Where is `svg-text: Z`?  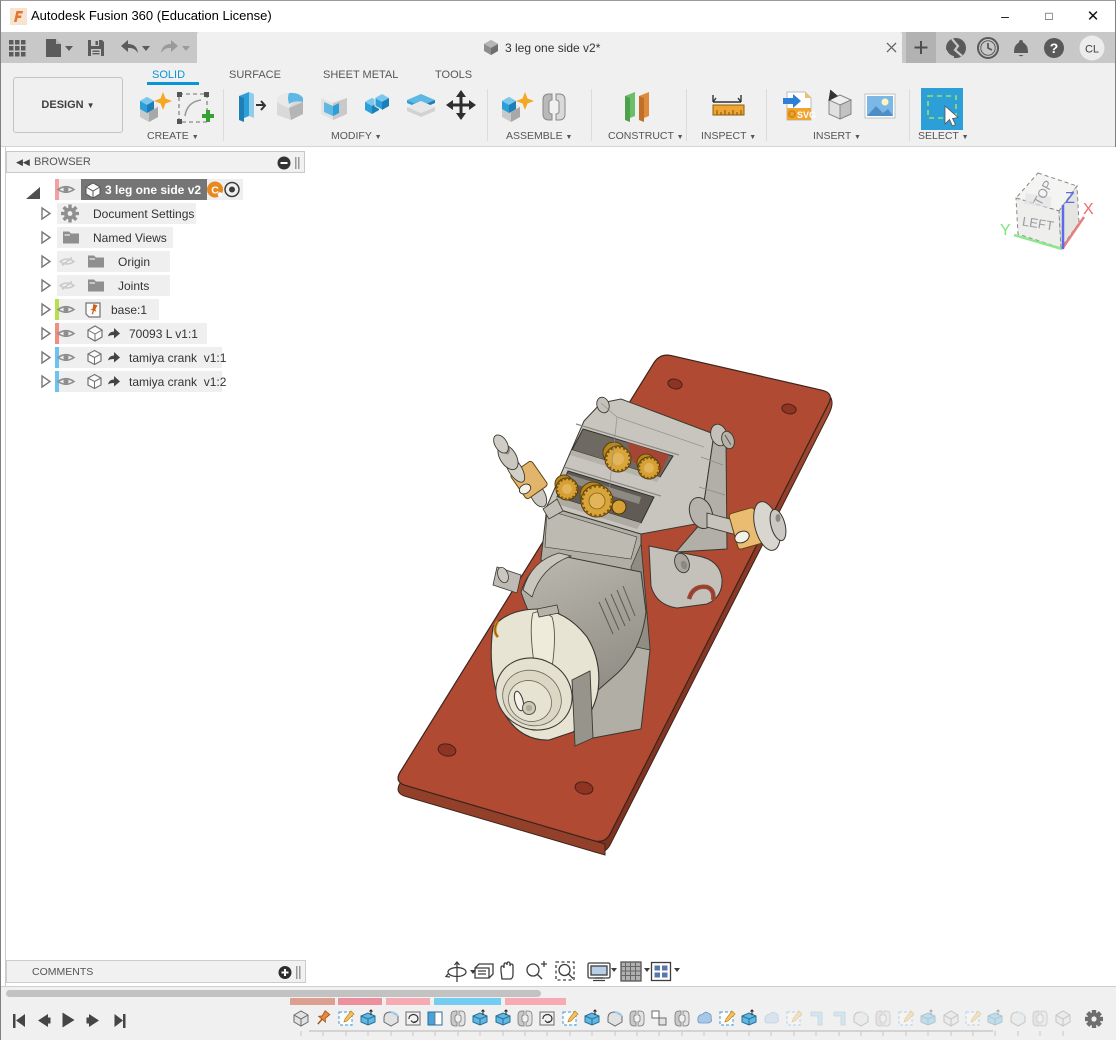
svg-text: Z is located at coordinates (1070, 198).